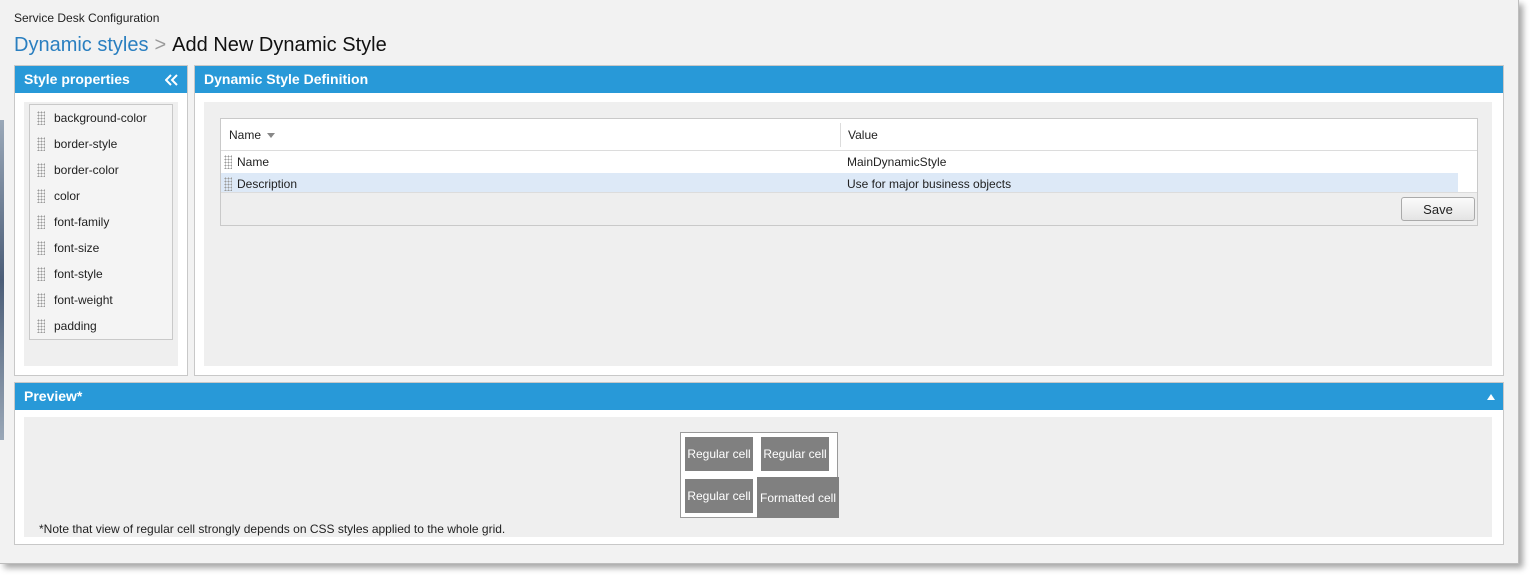 Image resolution: width=1530 pixels, height=575 pixels. Describe the element at coordinates (77, 248) in the screenshot. I see `style-property-label: font-size` at that location.